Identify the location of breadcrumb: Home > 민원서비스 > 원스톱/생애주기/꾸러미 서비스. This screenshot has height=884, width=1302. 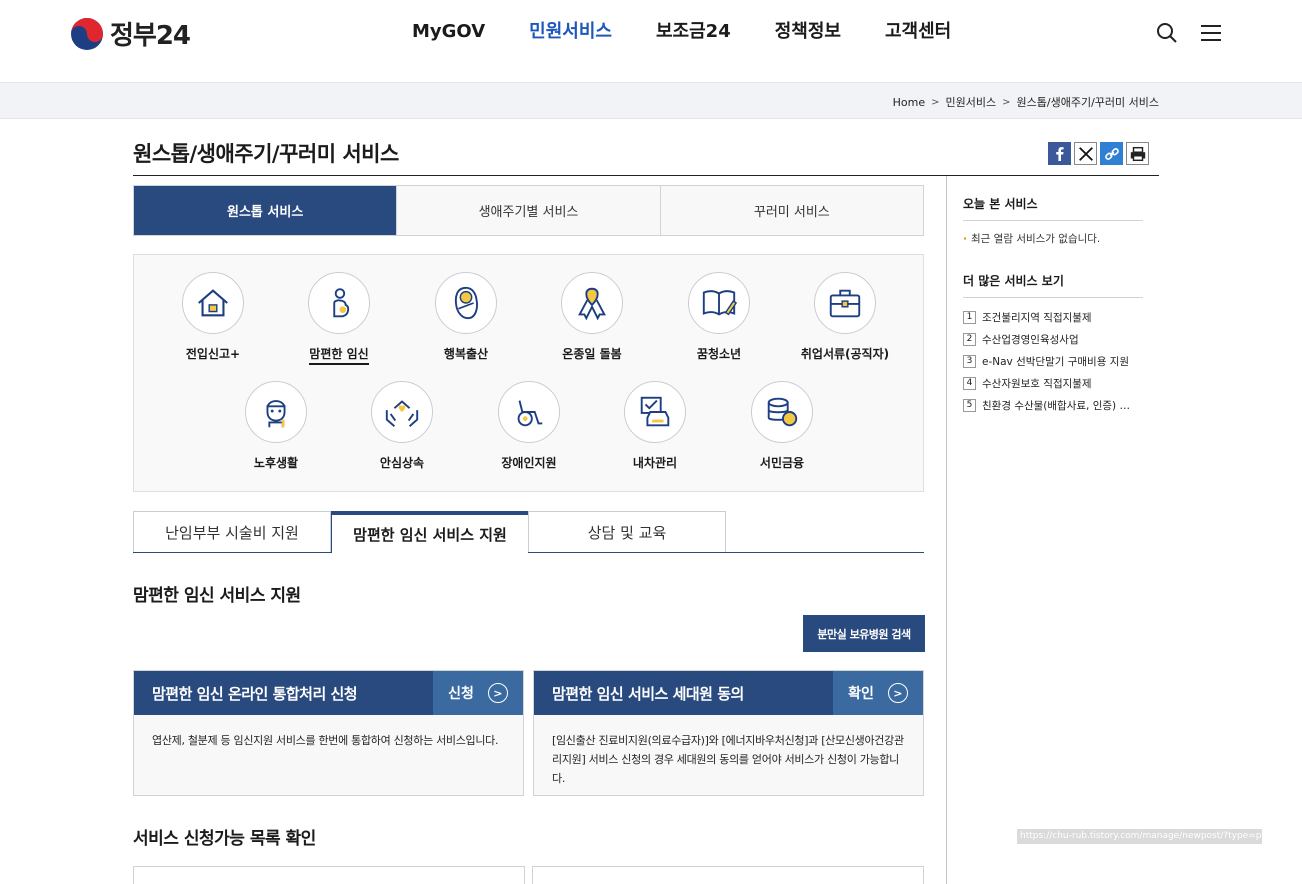
(1026, 102).